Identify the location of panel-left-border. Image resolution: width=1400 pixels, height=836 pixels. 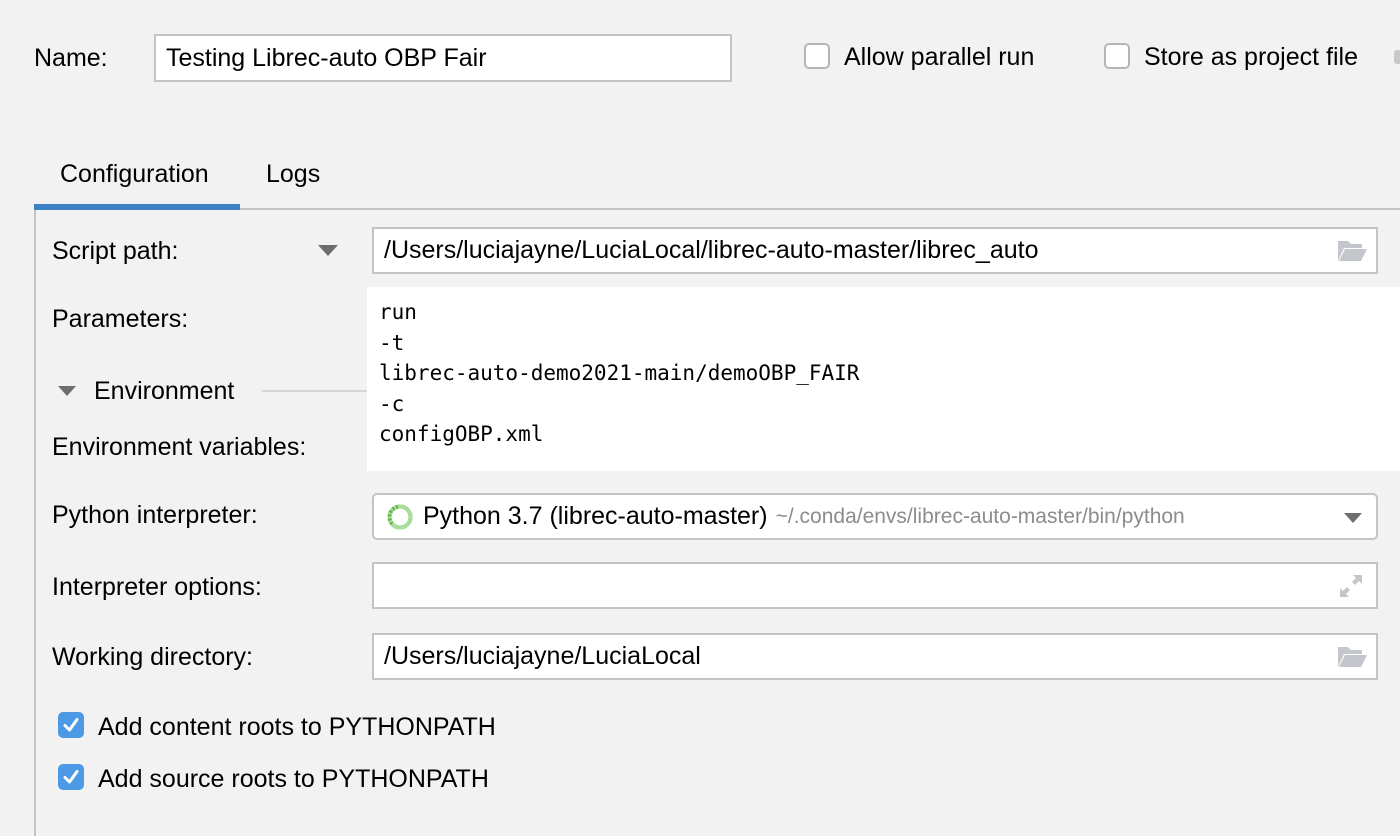
(35, 523).